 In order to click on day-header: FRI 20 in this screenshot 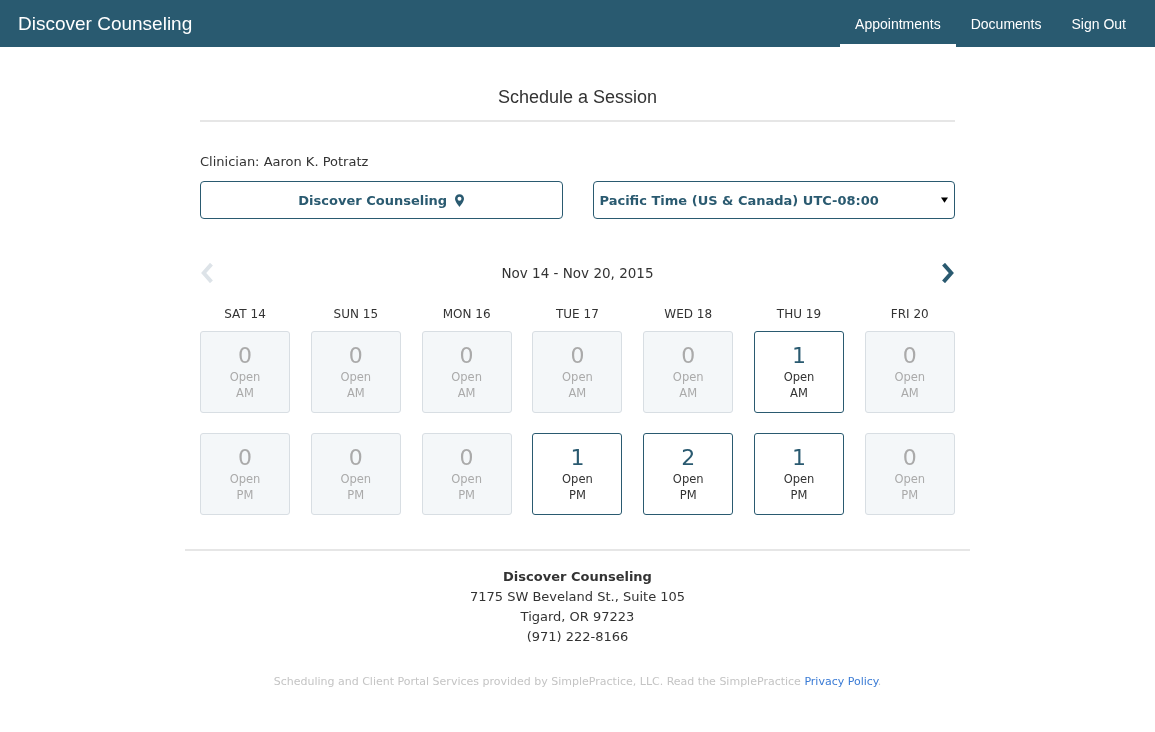, I will do `click(909, 314)`.